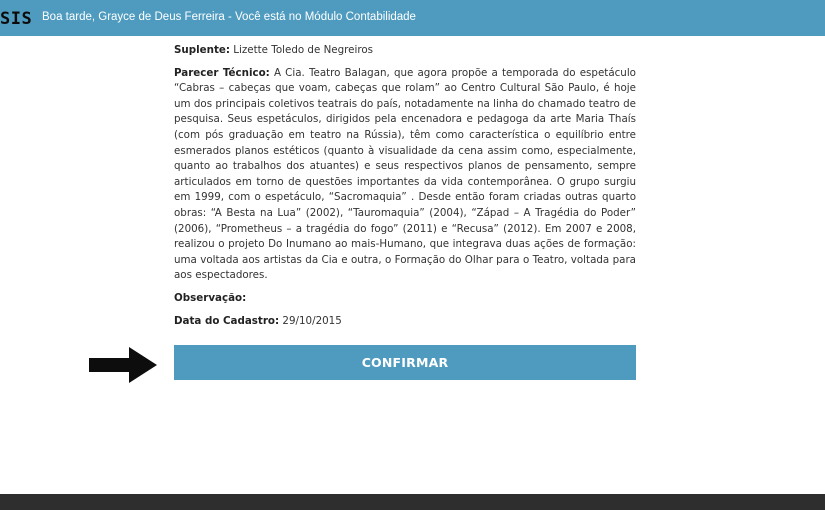  What do you see at coordinates (412, 502) in the screenshot?
I see `footer-bar` at bounding box center [412, 502].